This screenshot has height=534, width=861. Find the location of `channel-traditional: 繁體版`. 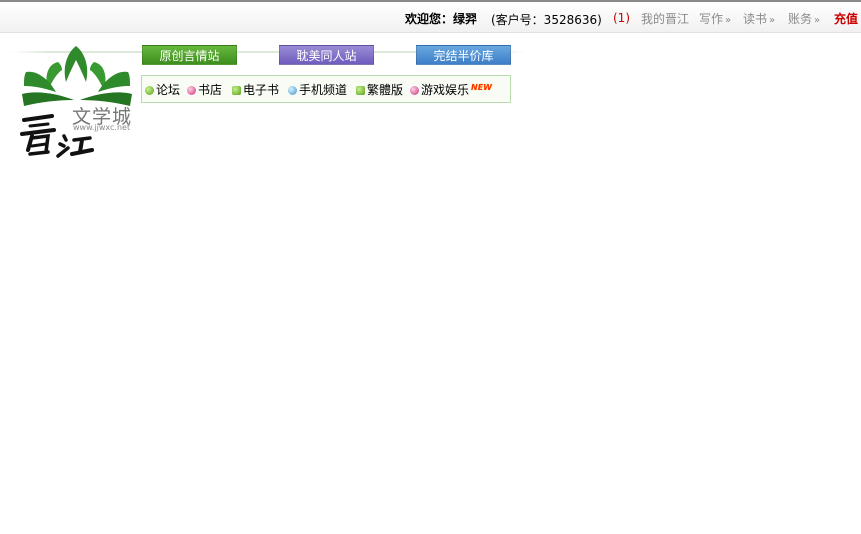

channel-traditional: 繁體版 is located at coordinates (379, 89).